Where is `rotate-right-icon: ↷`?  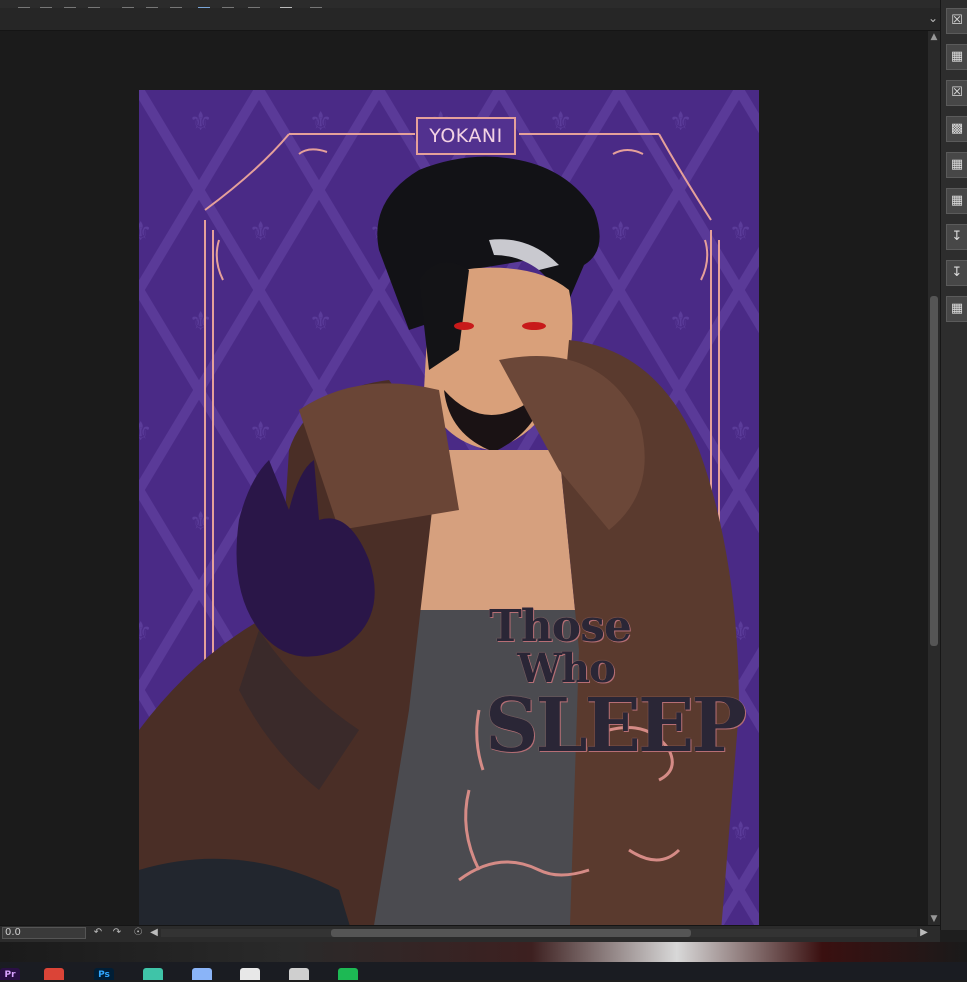 rotate-right-icon: ↷ is located at coordinates (117, 933).